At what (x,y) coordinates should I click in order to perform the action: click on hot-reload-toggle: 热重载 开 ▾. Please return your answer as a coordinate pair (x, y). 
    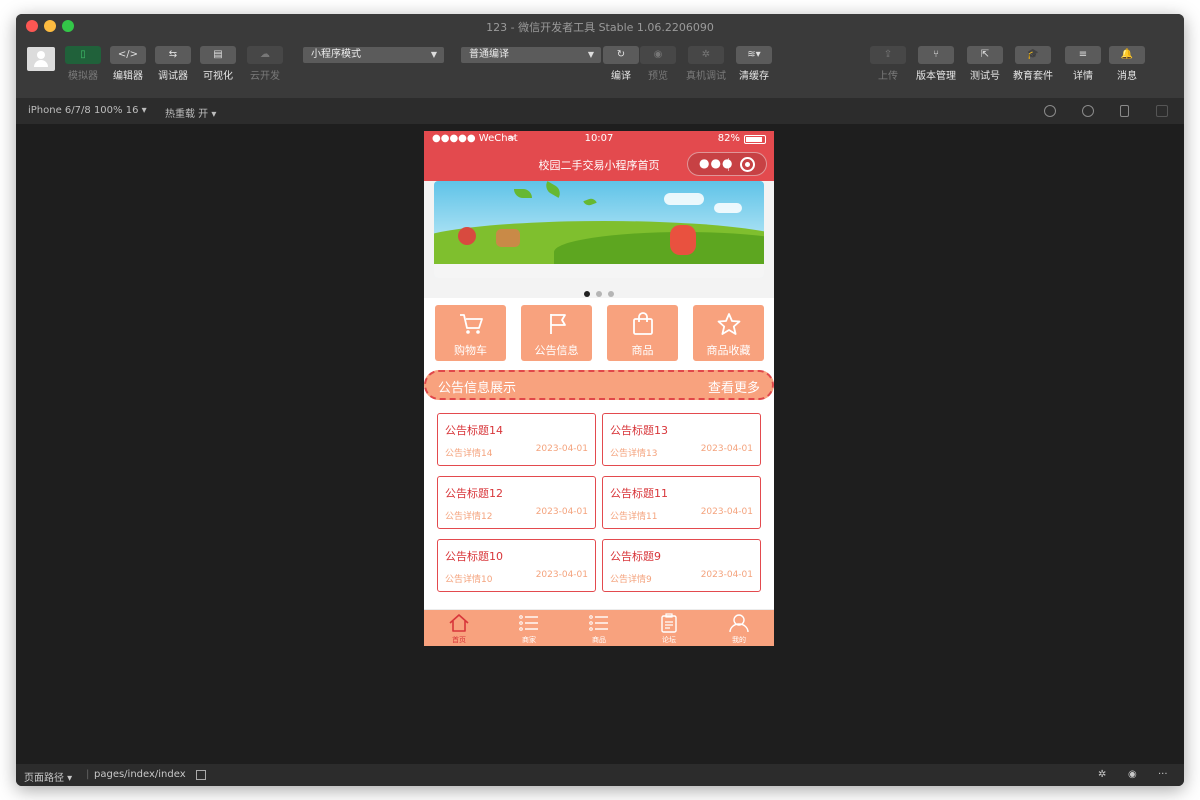
    Looking at the image, I should click on (190, 112).